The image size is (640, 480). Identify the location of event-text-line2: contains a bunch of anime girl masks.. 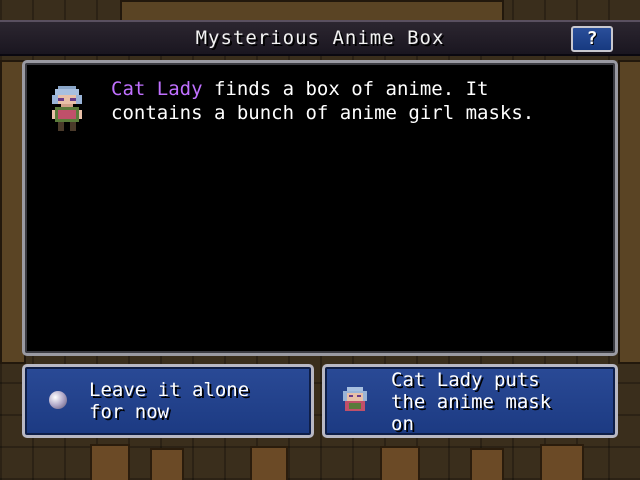
(323, 113).